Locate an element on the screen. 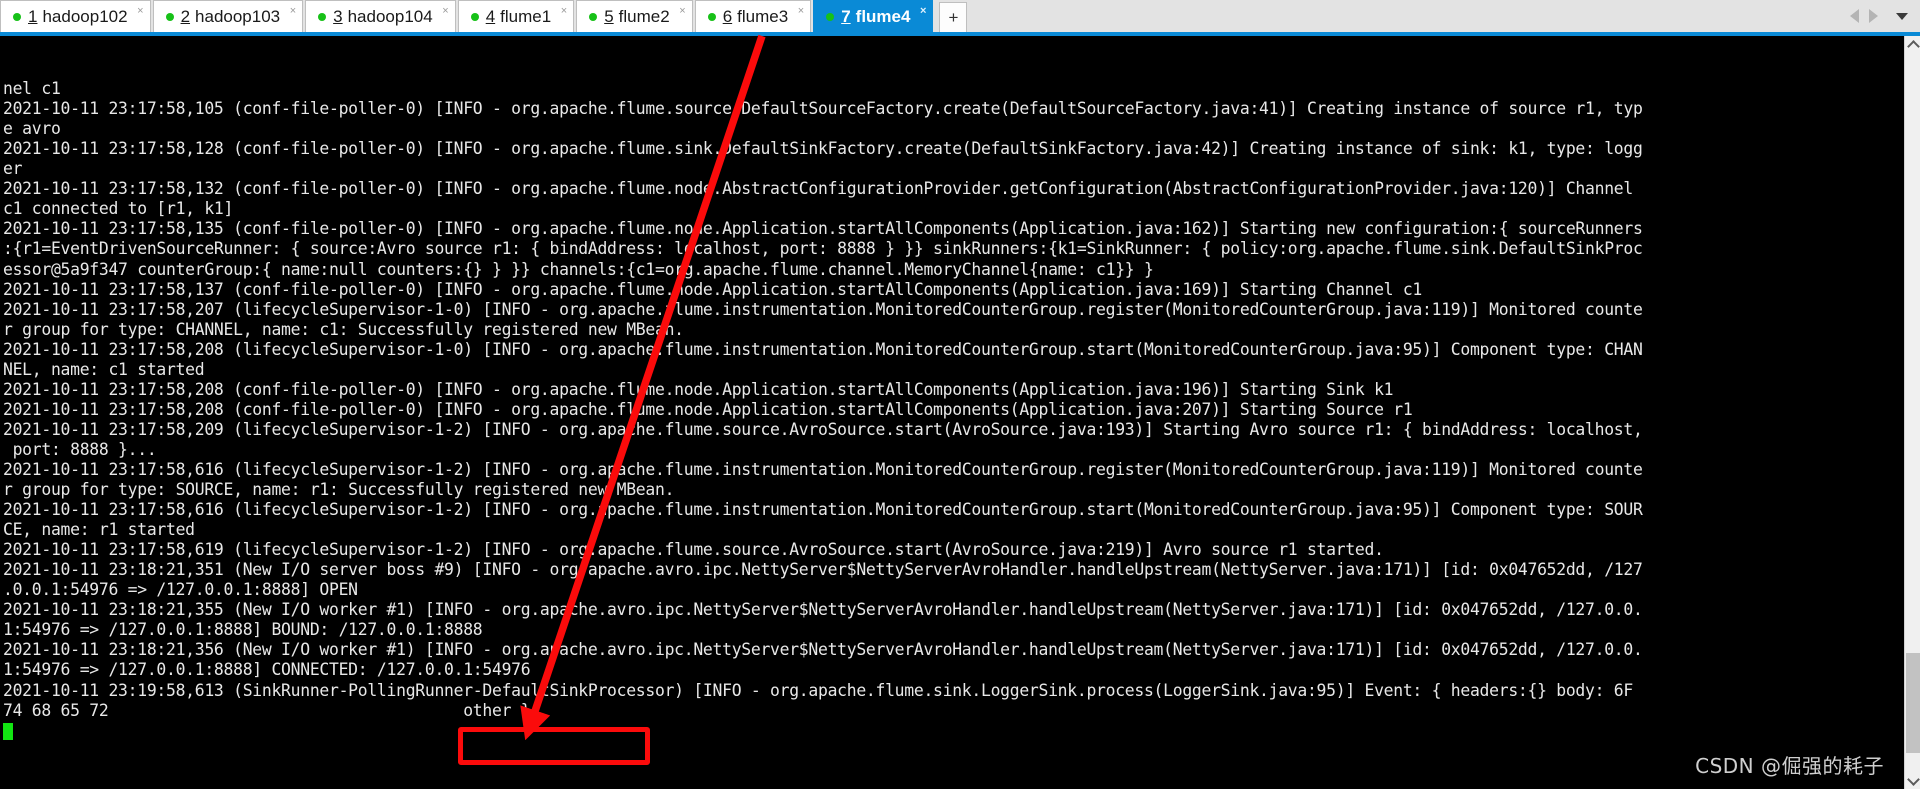 The width and height of the screenshot is (1920, 789). chevron-up-icon is located at coordinates (1913, 46).